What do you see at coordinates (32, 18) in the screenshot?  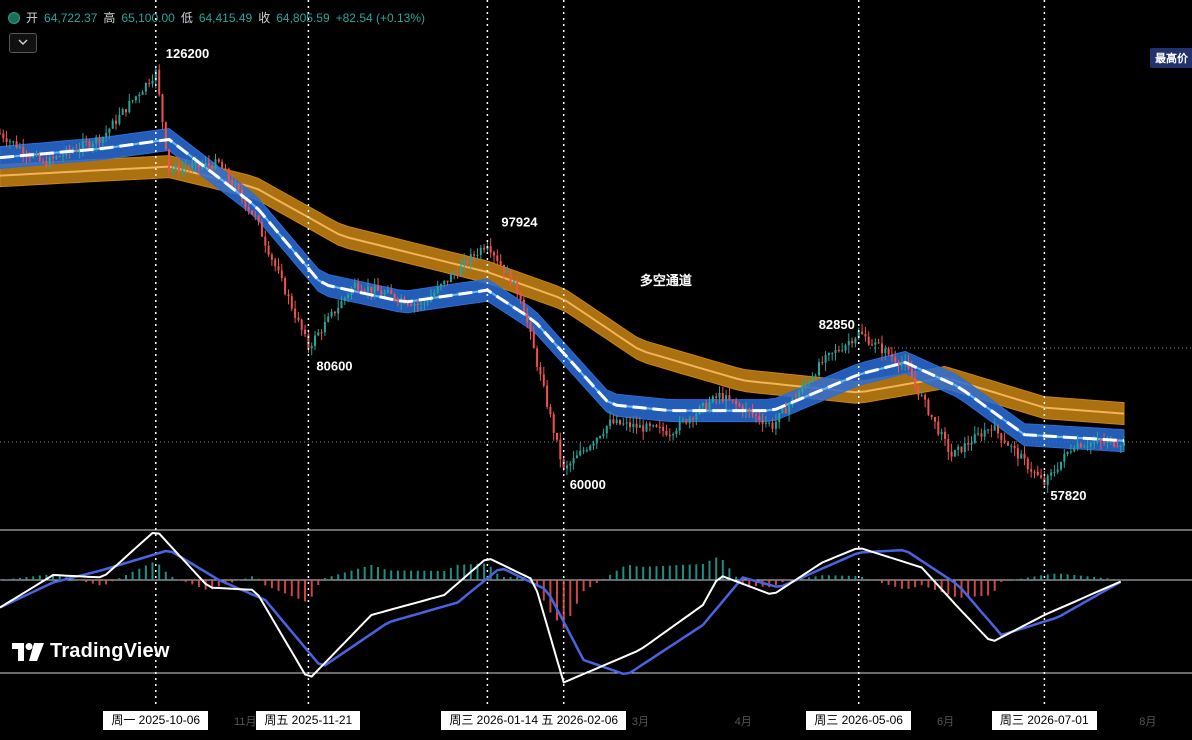 I see `open-label: 开` at bounding box center [32, 18].